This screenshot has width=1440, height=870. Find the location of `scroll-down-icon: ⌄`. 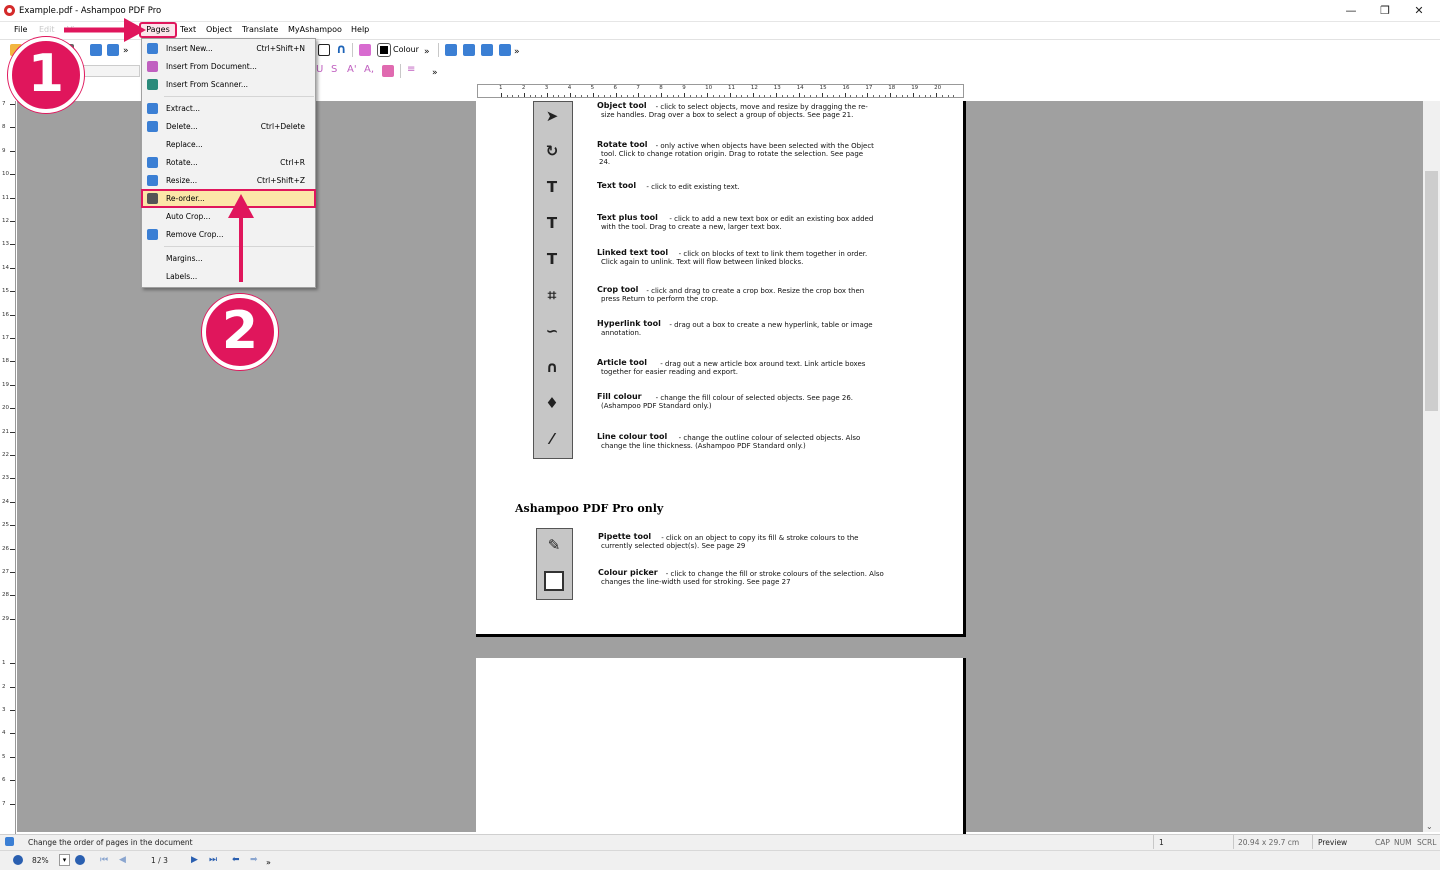

scroll-down-icon: ⌄ is located at coordinates (1429, 826).